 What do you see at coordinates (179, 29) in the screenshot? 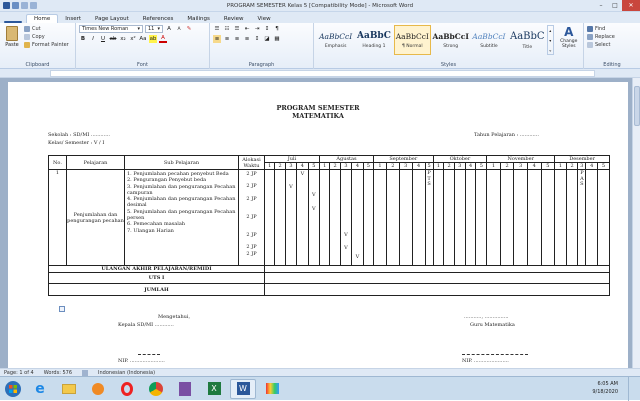
I see `shrink-font-icon: A` at bounding box center [179, 29].